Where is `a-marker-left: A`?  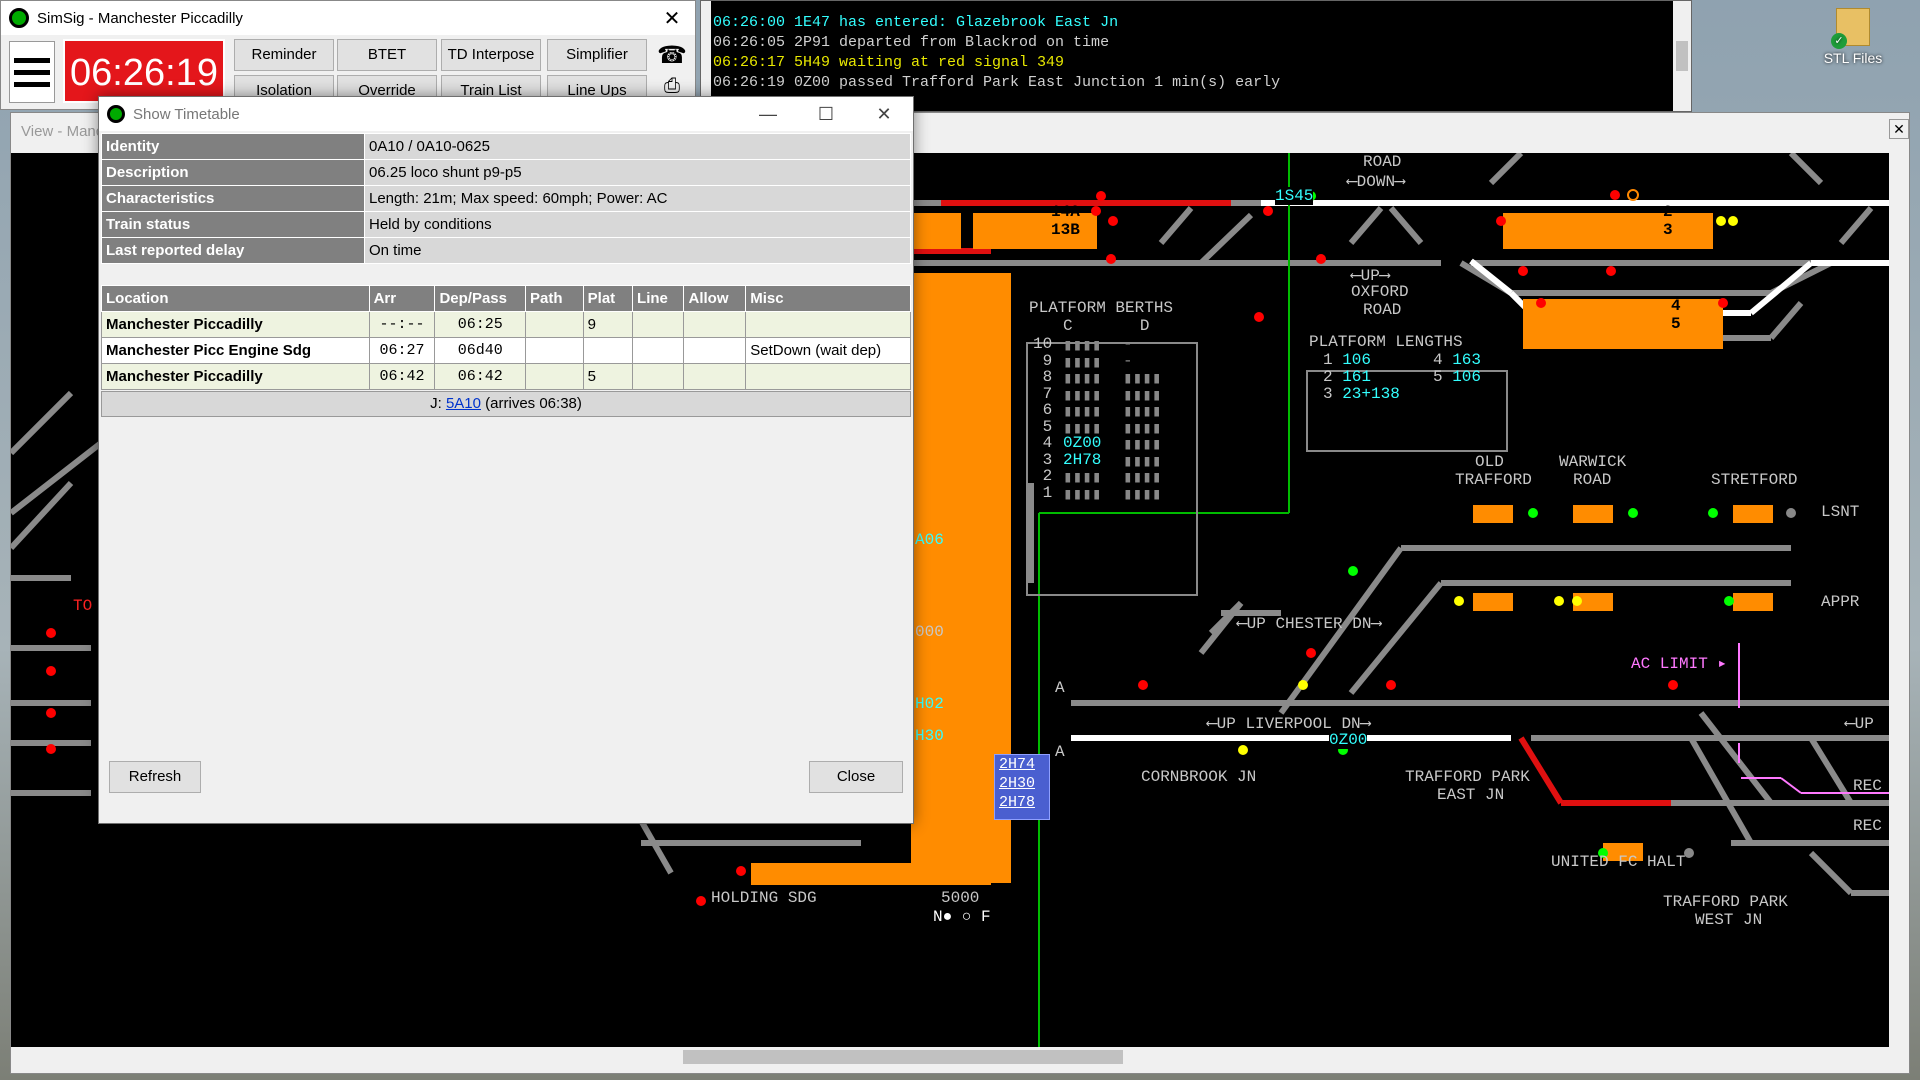
a-marker-left: A is located at coordinates (1060, 688).